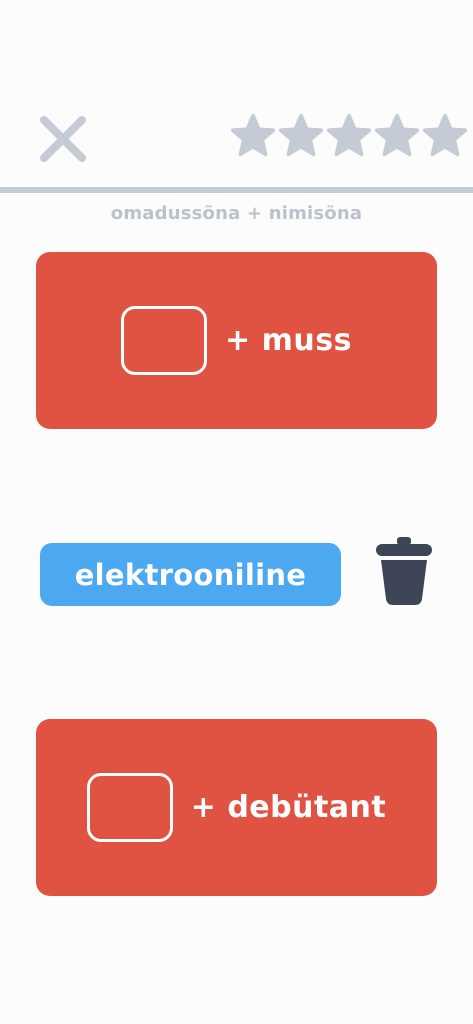  I want to click on trash-button, so click(404, 571).